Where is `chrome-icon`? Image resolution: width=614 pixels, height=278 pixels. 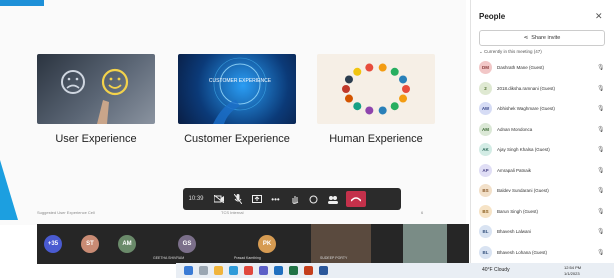
chrome-icon is located at coordinates (248, 270).